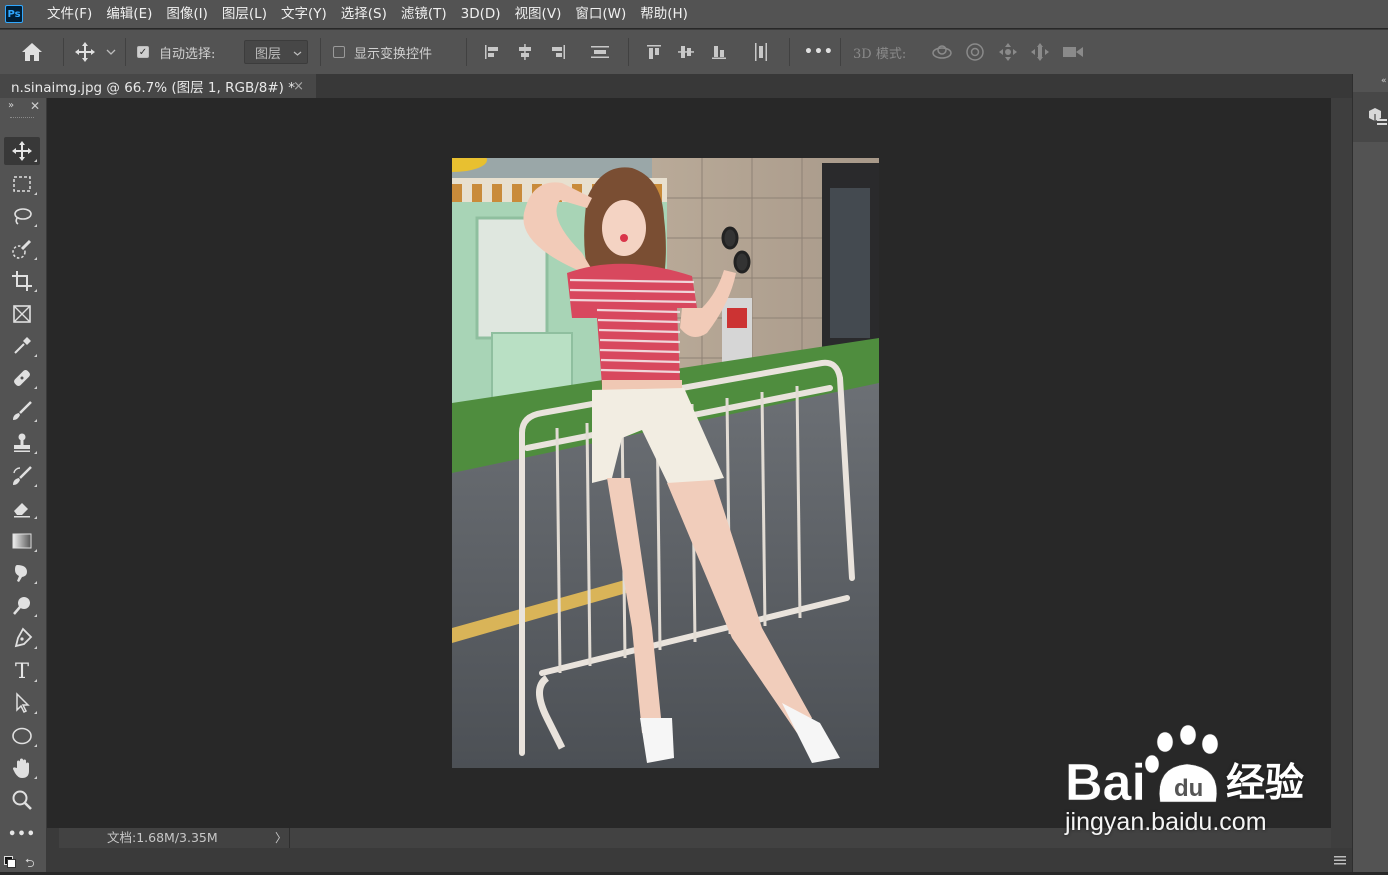 This screenshot has width=1388, height=875. I want to click on menu-image: 图像(I), so click(187, 14).